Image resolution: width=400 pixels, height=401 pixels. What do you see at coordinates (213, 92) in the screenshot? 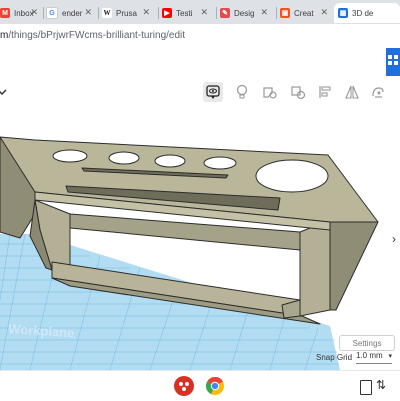
I see `eye-note-icon` at bounding box center [213, 92].